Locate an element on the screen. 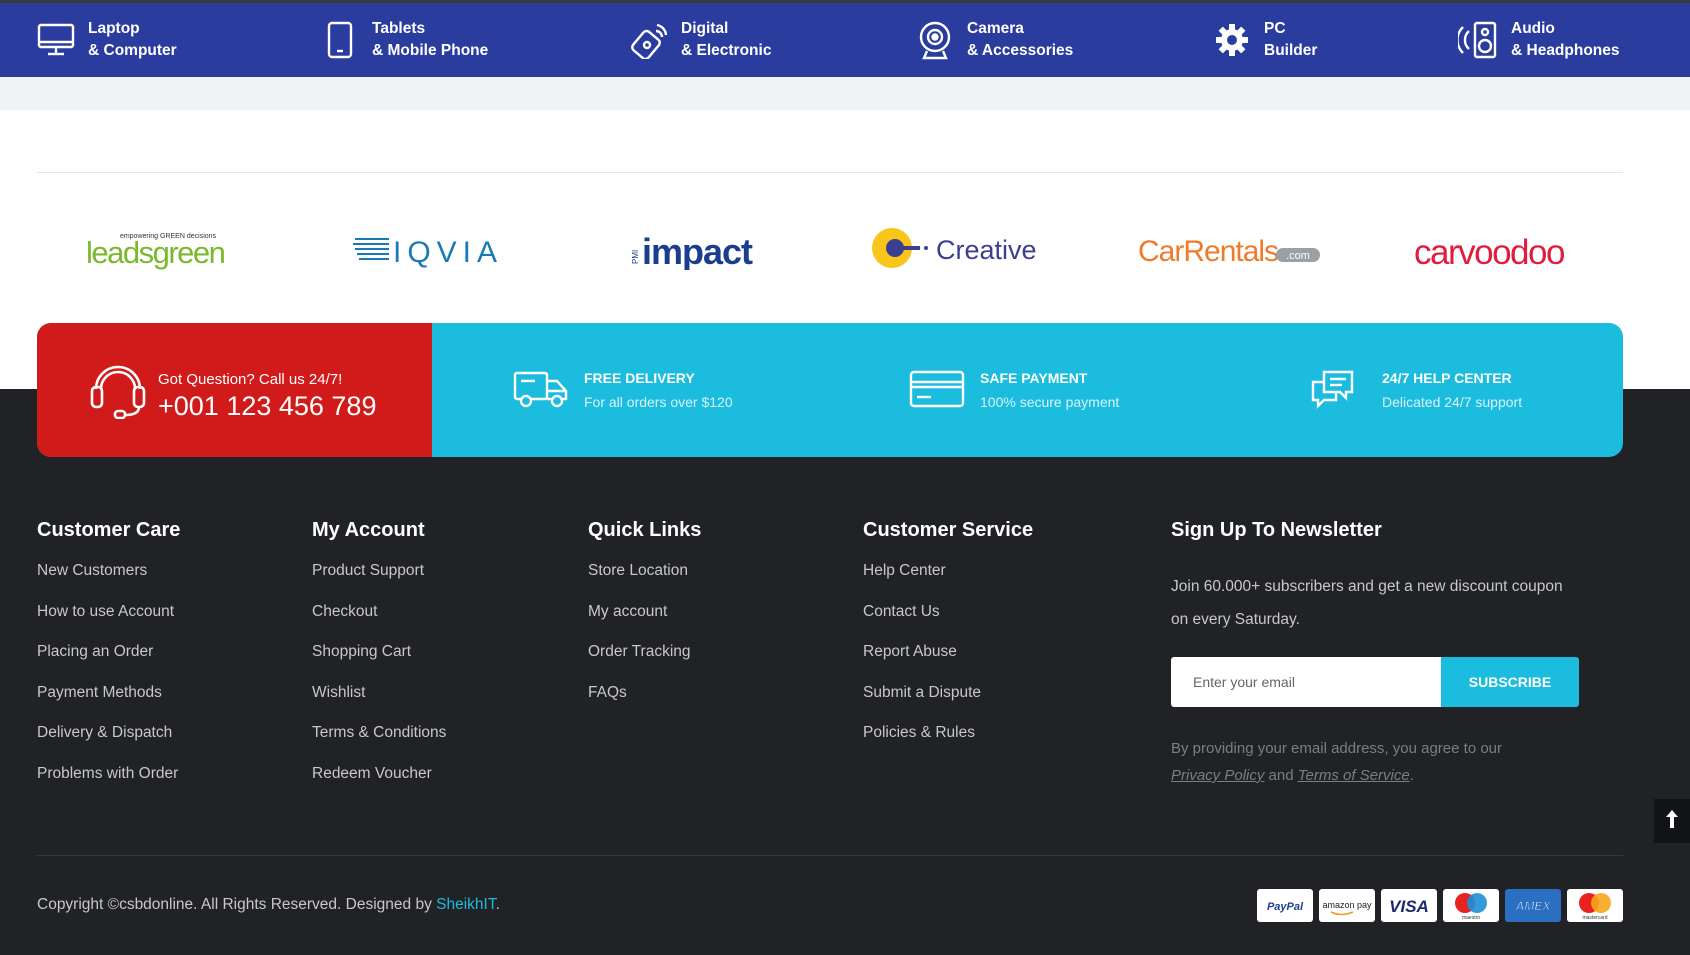  category-tablets-mobile: Tablets & Mobile Phone is located at coordinates (403, 40).